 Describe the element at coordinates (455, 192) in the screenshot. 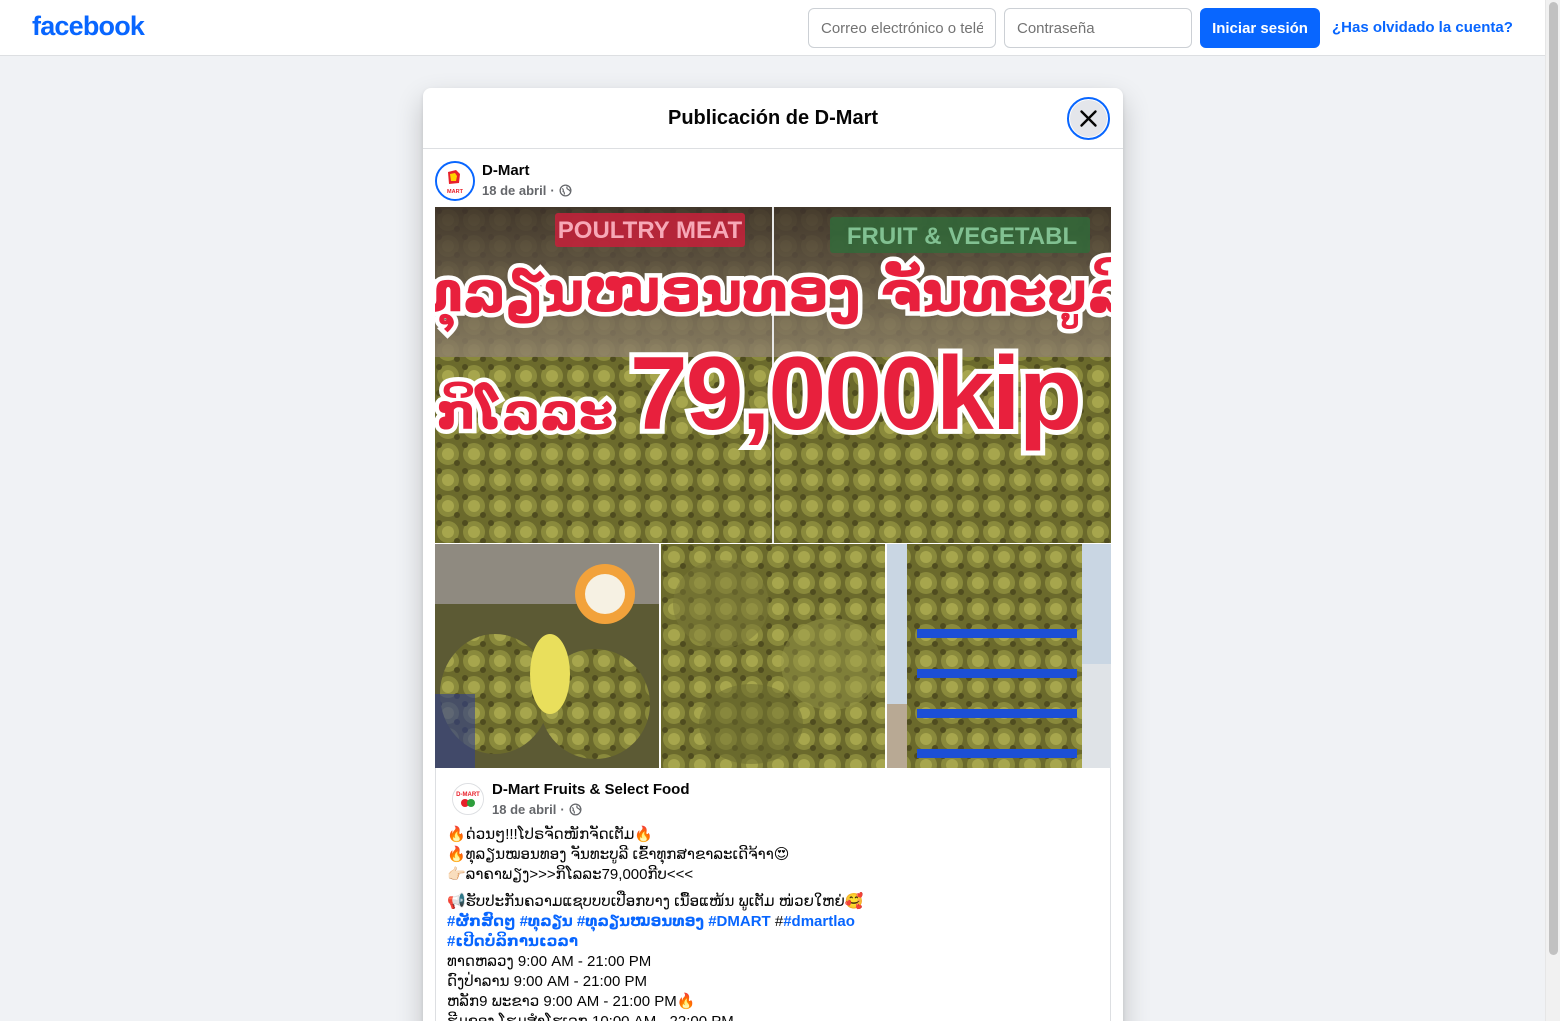

I see `svg-text: MART` at that location.